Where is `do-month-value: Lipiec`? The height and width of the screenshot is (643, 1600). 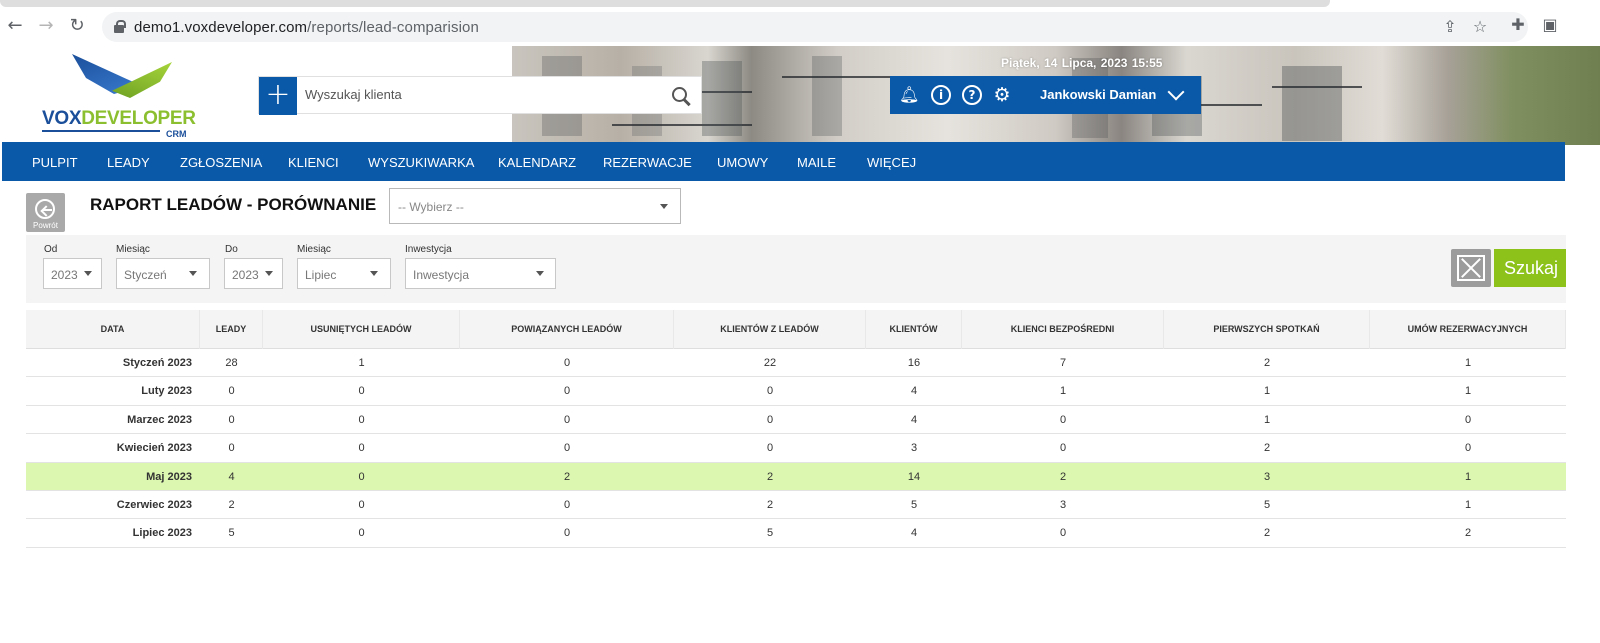
do-month-value: Lipiec is located at coordinates (321, 275).